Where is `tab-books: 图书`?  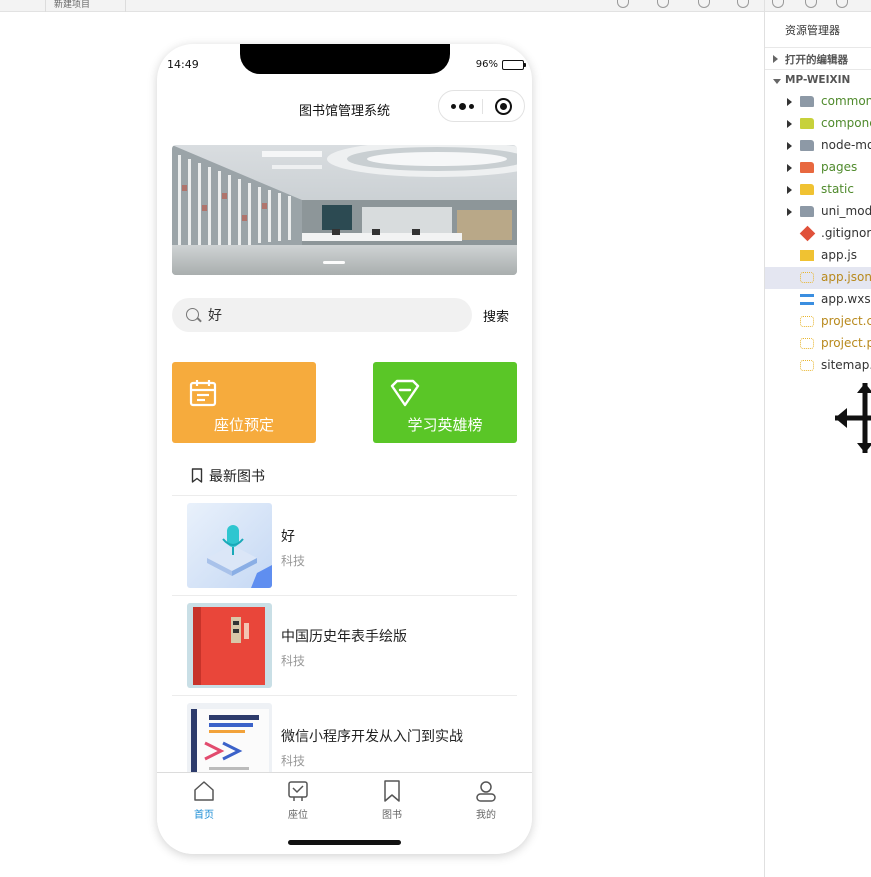
tab-books: 图书 is located at coordinates (392, 802).